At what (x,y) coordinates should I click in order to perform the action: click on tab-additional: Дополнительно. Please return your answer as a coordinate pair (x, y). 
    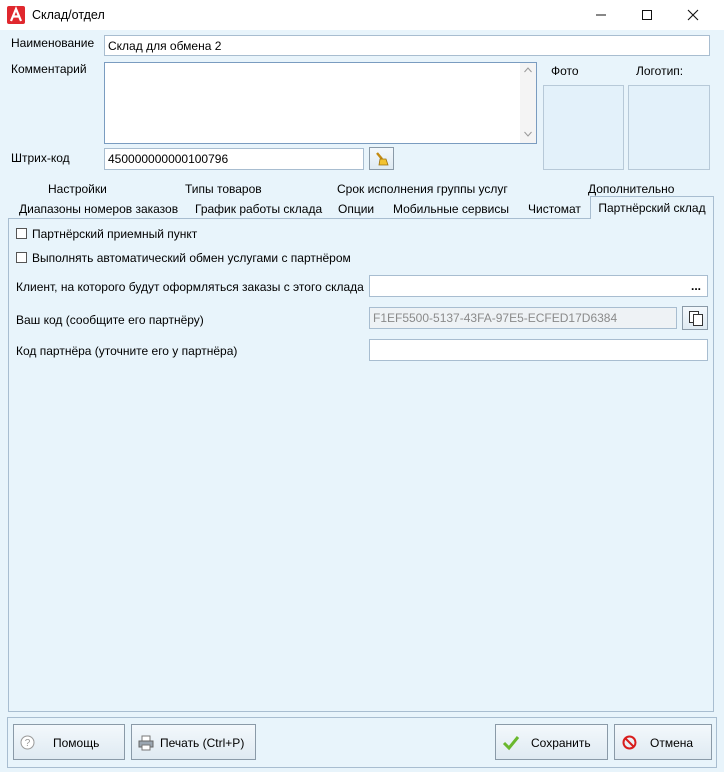
    Looking at the image, I should click on (631, 189).